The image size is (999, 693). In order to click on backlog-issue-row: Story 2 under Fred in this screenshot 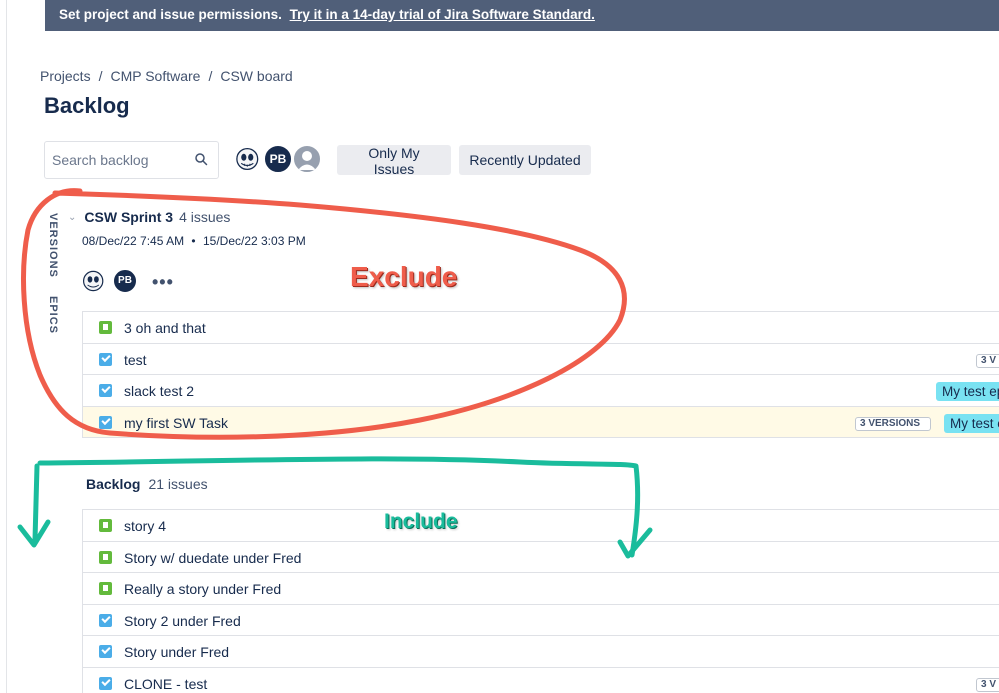, I will do `click(540, 620)`.